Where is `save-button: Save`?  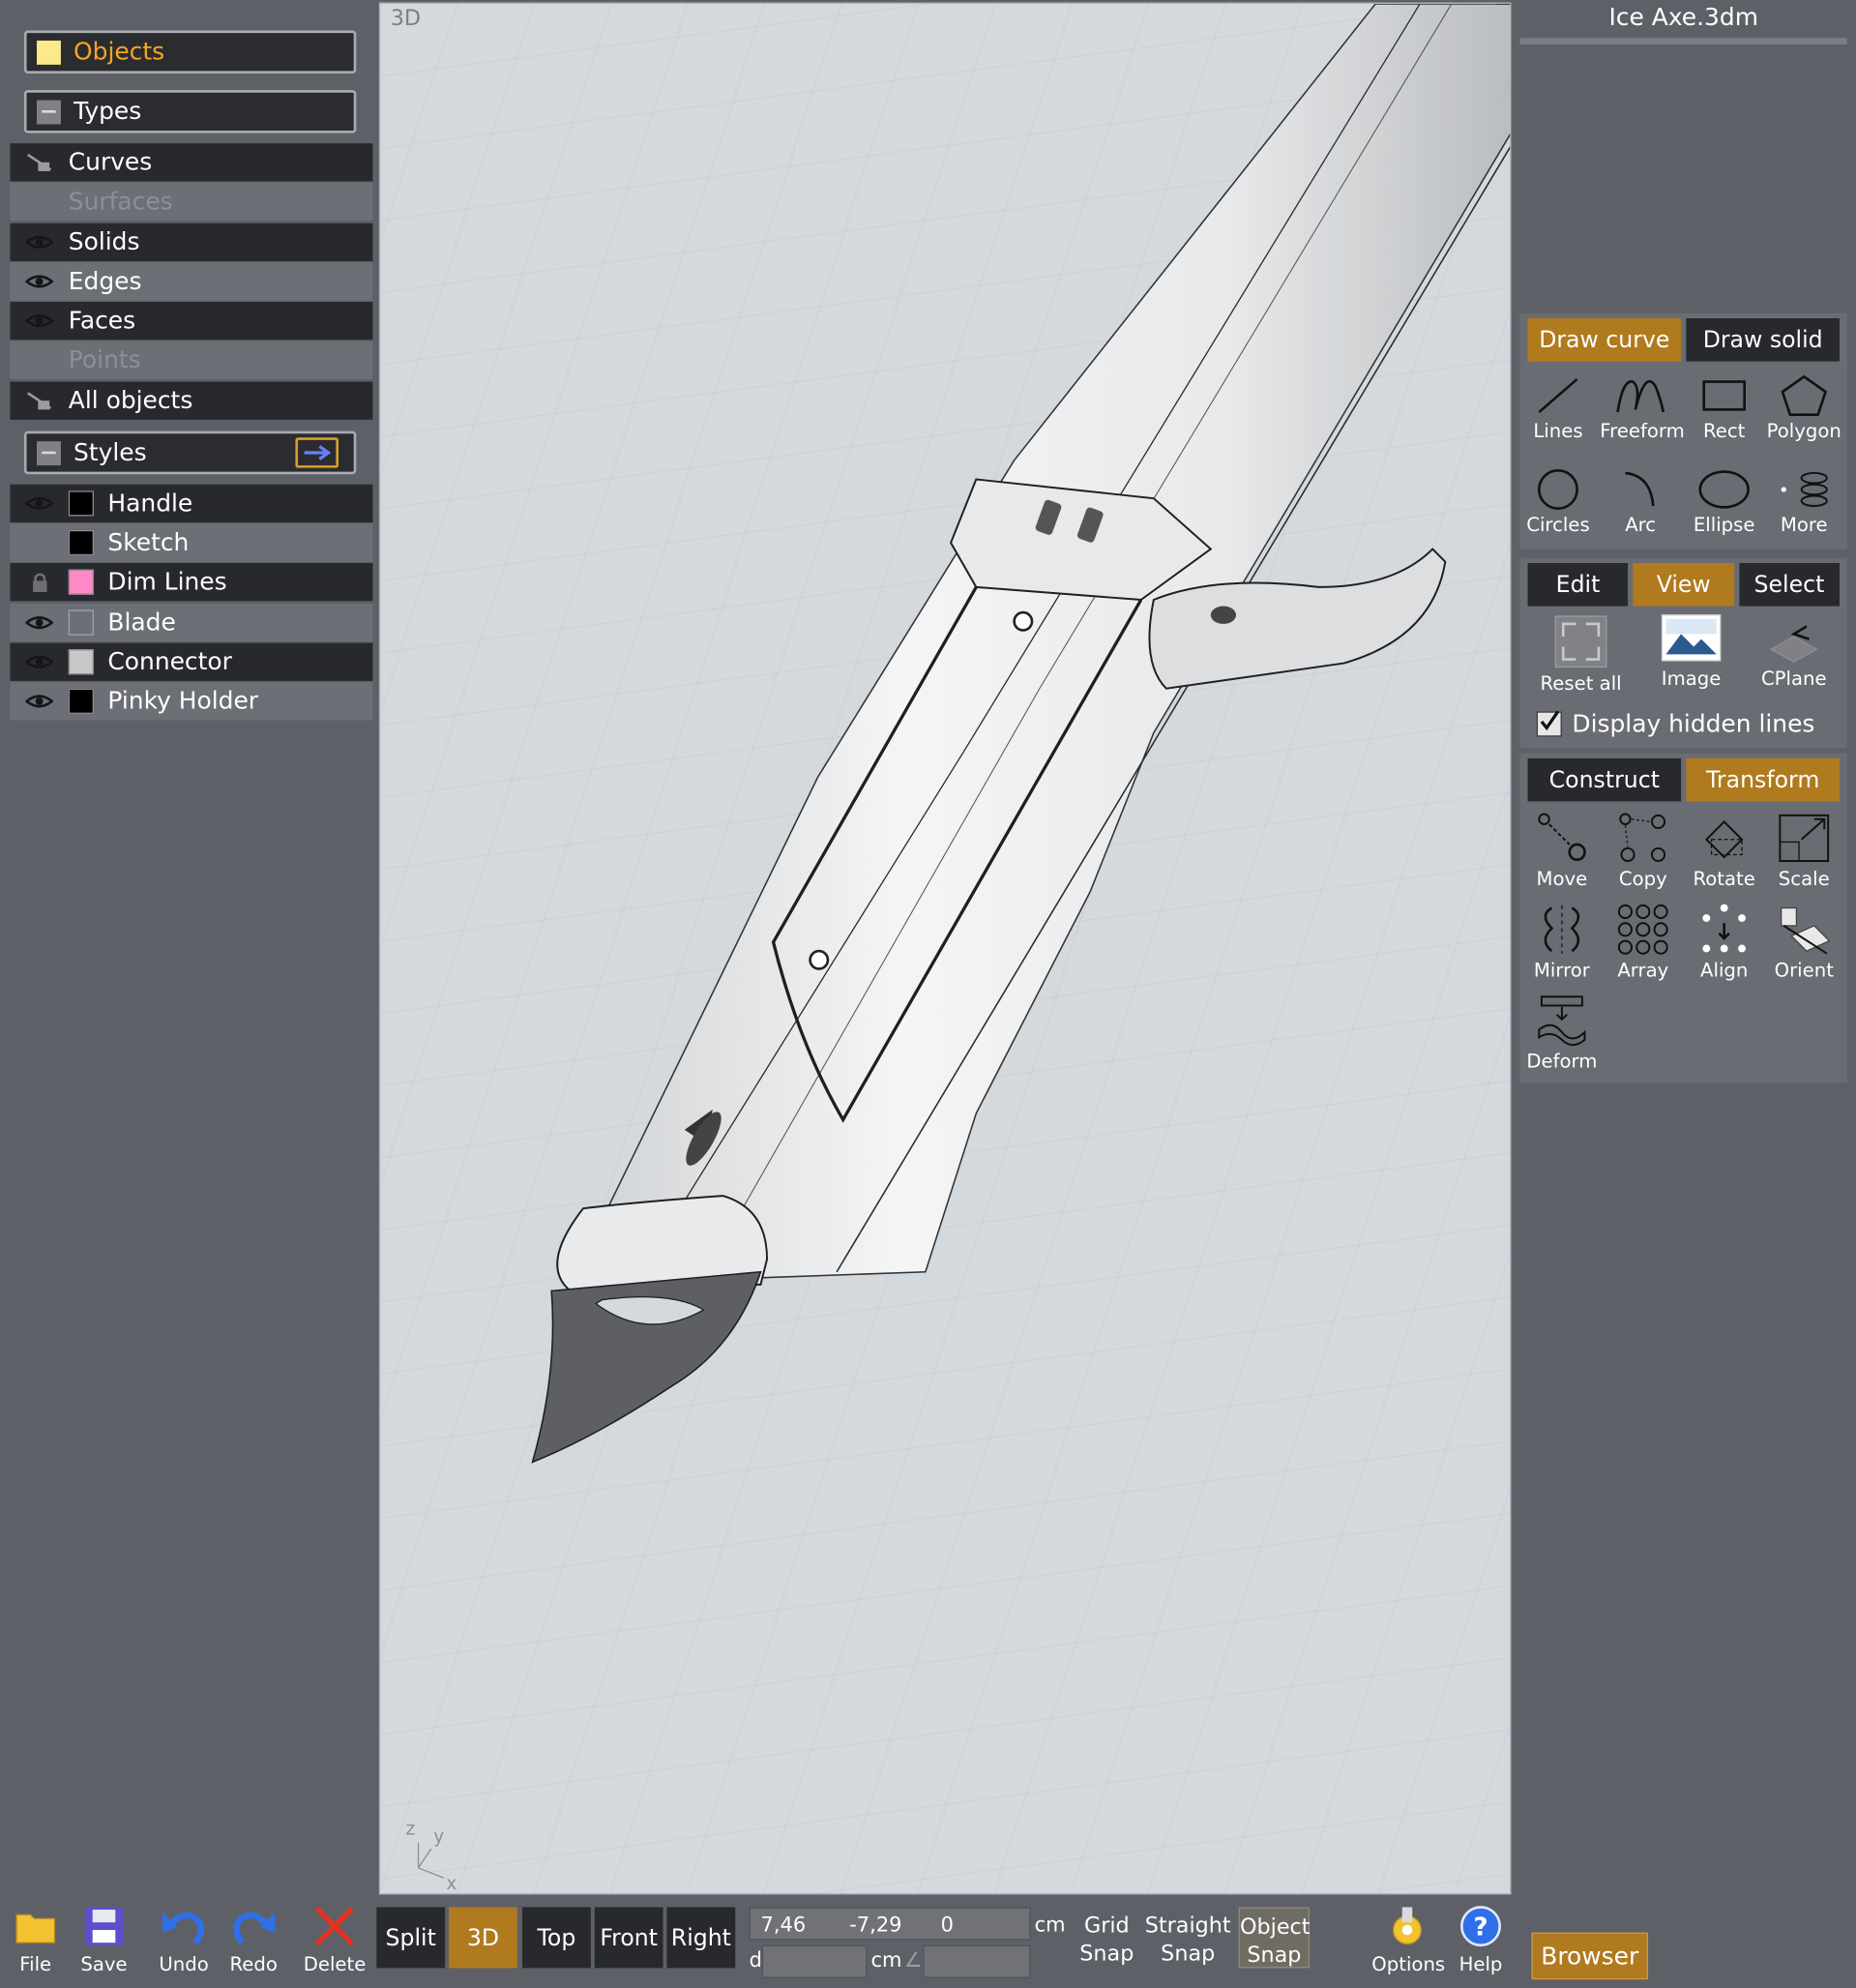 save-button: Save is located at coordinates (104, 1940).